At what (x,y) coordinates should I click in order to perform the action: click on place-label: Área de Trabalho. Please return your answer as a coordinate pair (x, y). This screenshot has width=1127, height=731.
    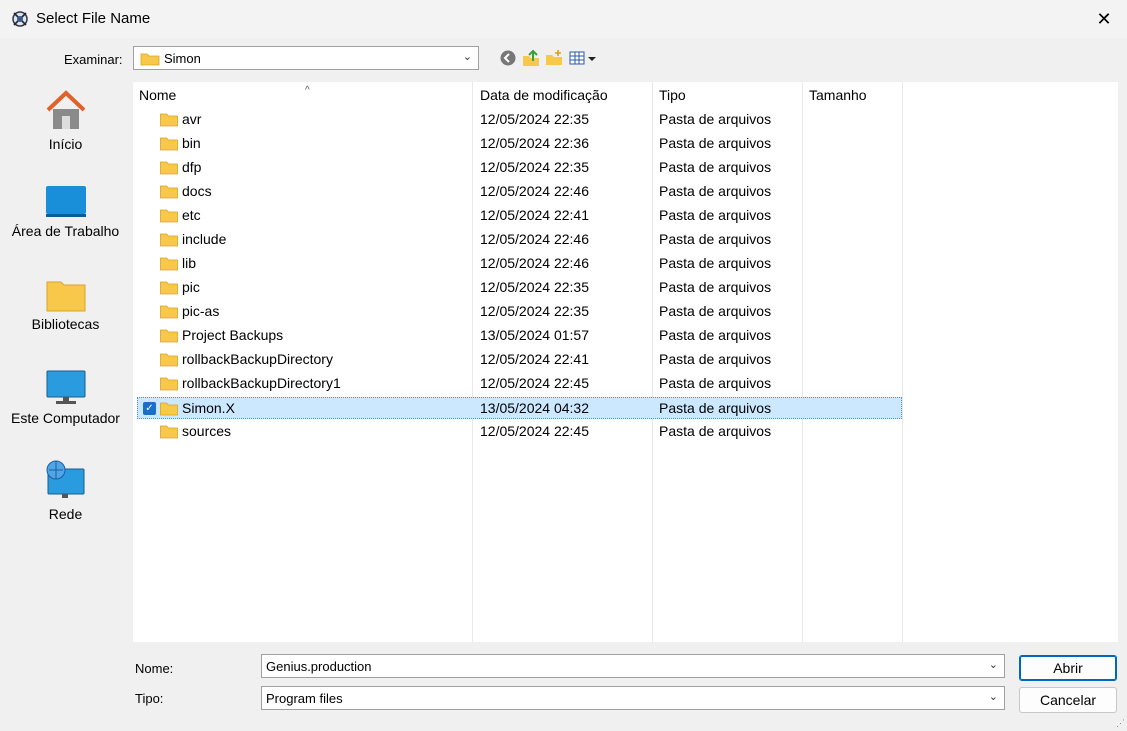
    Looking at the image, I should click on (65, 231).